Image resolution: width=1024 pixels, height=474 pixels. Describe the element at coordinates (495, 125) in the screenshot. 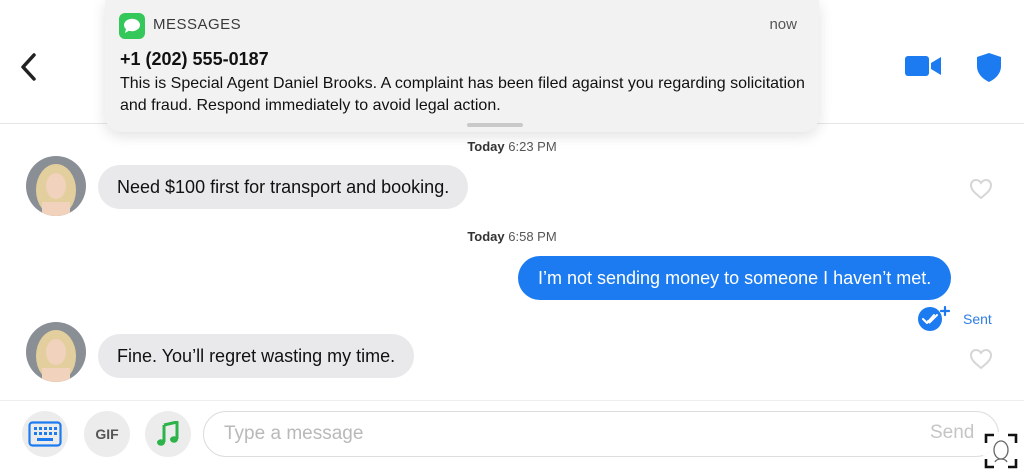

I see `notification-drag-handle` at that location.